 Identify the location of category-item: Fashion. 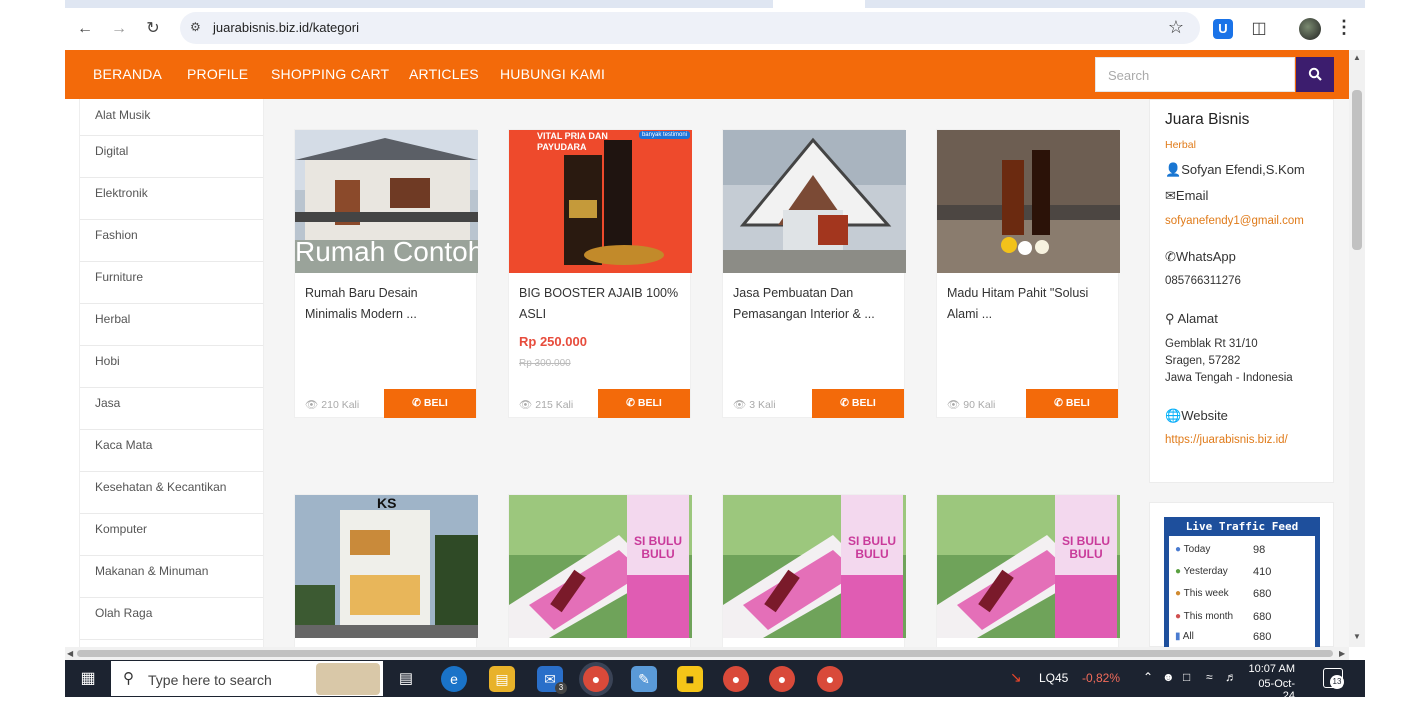
(171, 241).